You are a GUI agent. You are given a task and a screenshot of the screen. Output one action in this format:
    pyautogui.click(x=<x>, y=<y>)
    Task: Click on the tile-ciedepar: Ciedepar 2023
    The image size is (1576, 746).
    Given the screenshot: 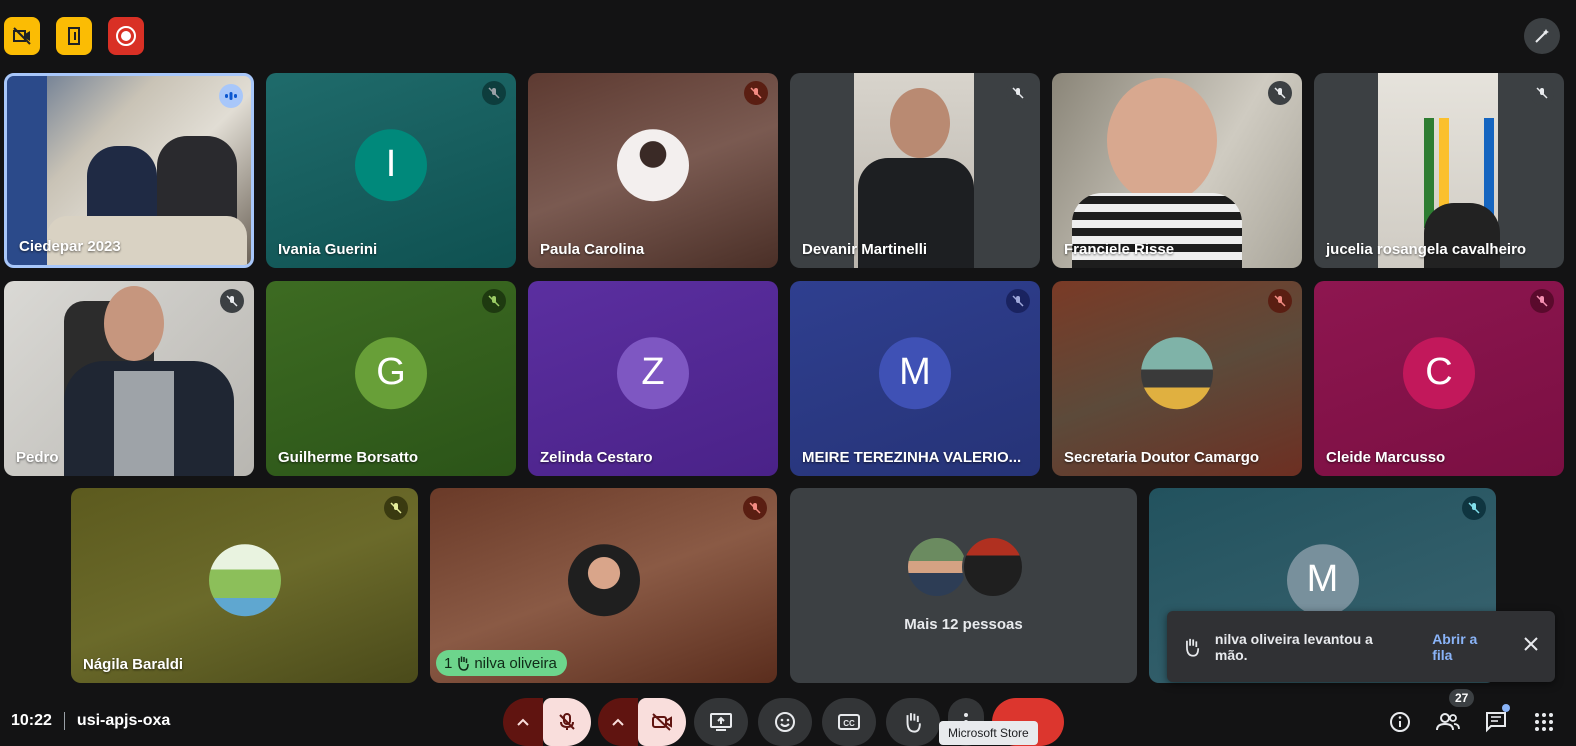 What is the action you would take?
    pyautogui.click(x=129, y=170)
    